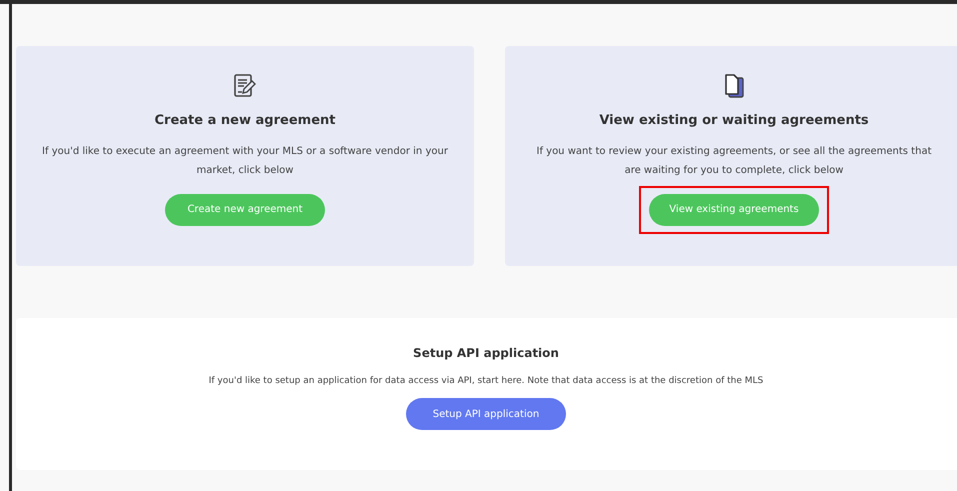 Image resolution: width=957 pixels, height=491 pixels. What do you see at coordinates (734, 120) in the screenshot?
I see `card-title: View existing or waiting agreements` at bounding box center [734, 120].